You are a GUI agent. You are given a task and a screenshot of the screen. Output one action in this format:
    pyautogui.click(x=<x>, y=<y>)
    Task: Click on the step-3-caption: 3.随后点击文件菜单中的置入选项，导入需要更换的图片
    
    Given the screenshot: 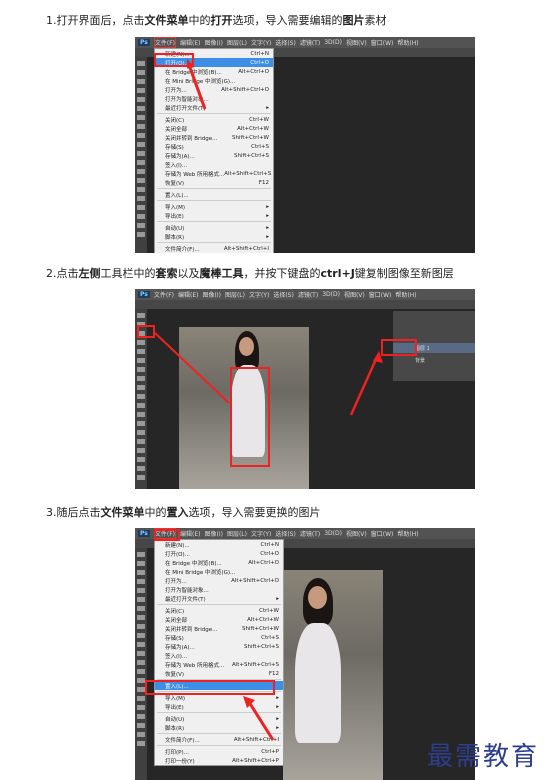 What is the action you would take?
    pyautogui.click(x=183, y=512)
    